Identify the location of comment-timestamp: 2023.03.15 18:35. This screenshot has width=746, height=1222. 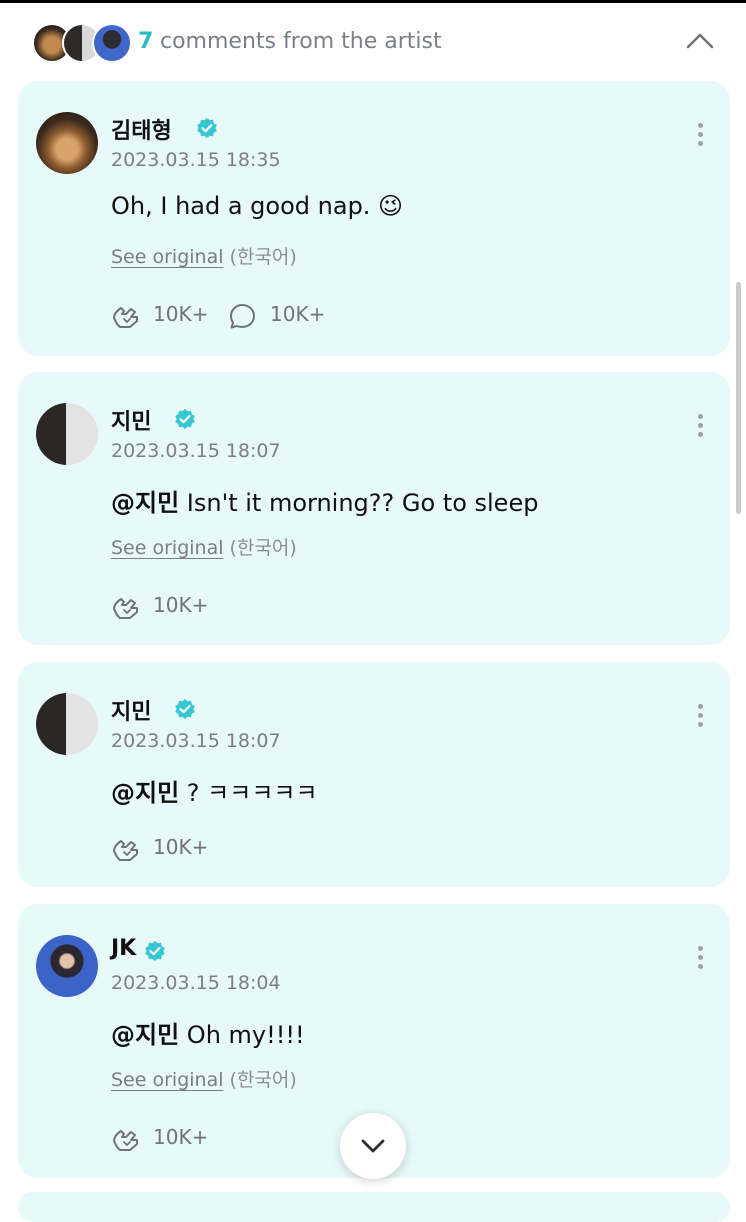
(196, 160).